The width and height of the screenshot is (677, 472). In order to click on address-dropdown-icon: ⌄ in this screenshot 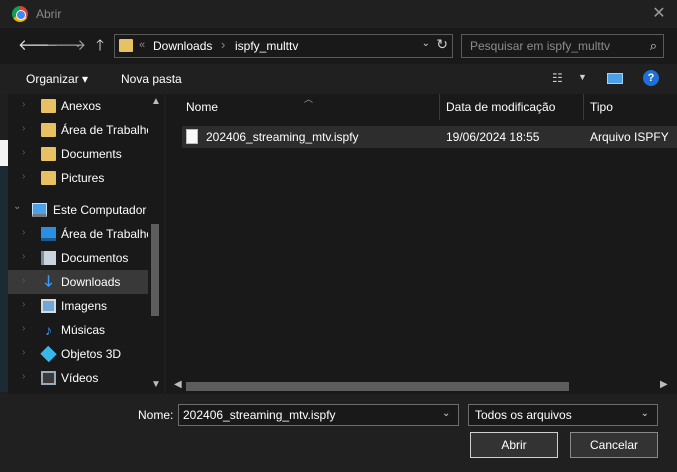, I will do `click(426, 43)`.